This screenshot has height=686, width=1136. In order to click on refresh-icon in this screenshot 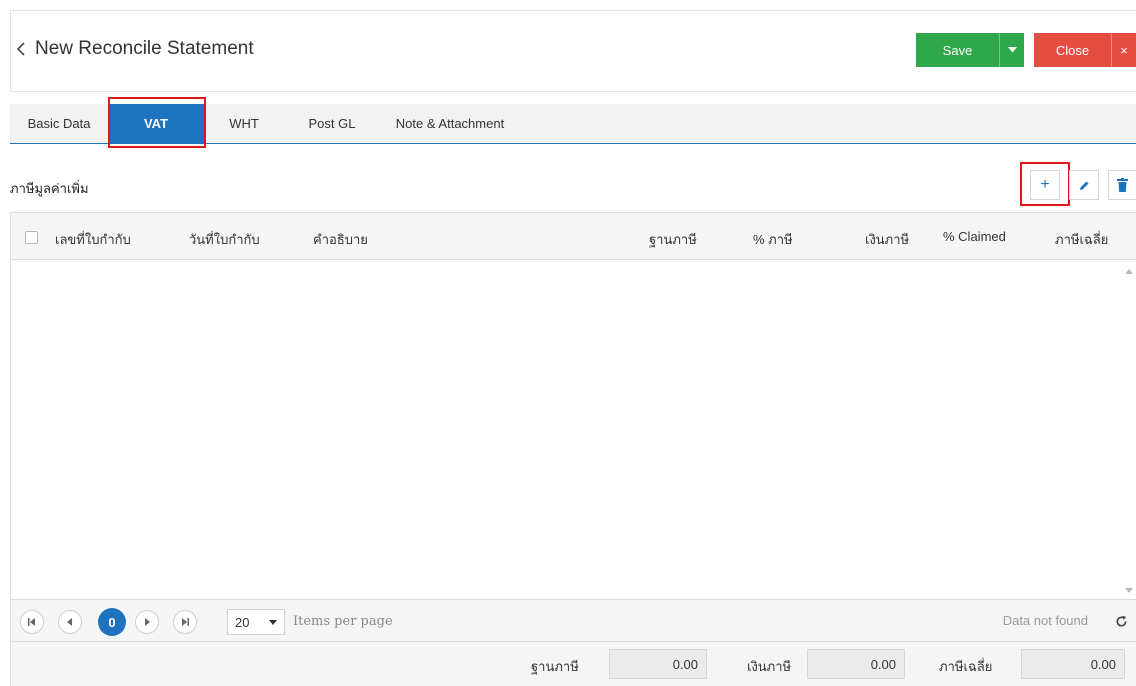, I will do `click(1121, 621)`.